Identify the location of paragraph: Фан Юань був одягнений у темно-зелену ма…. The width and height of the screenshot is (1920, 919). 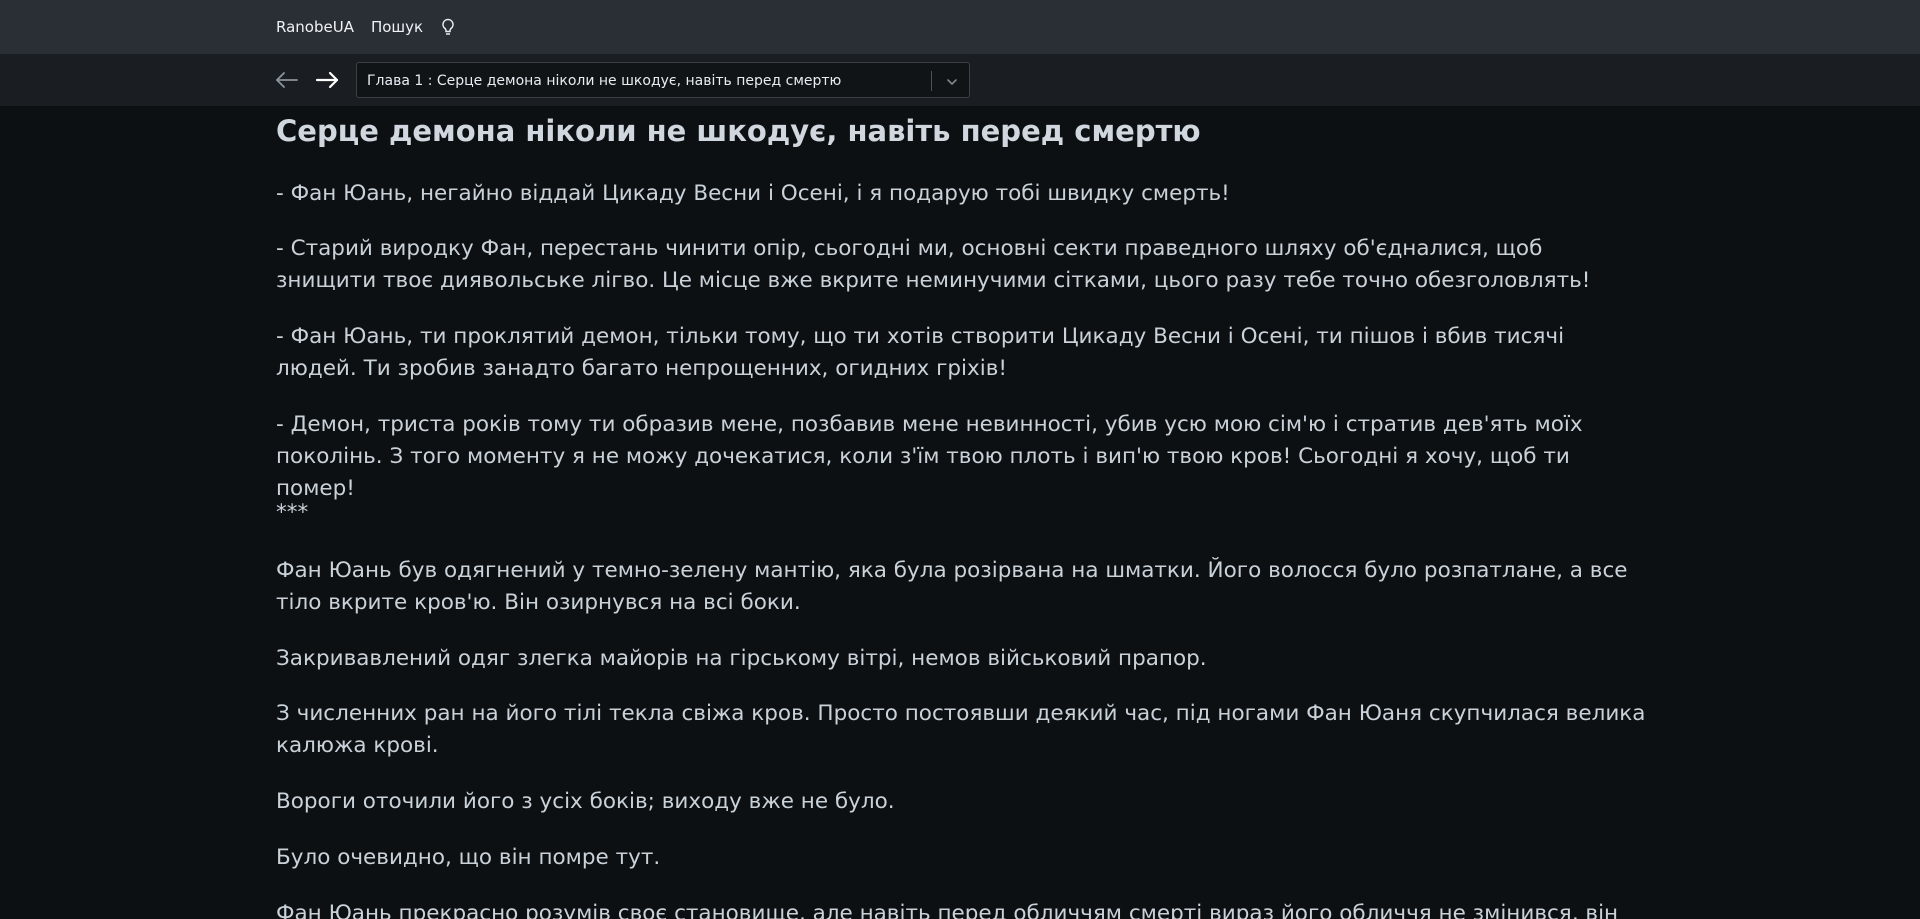
(952, 586).